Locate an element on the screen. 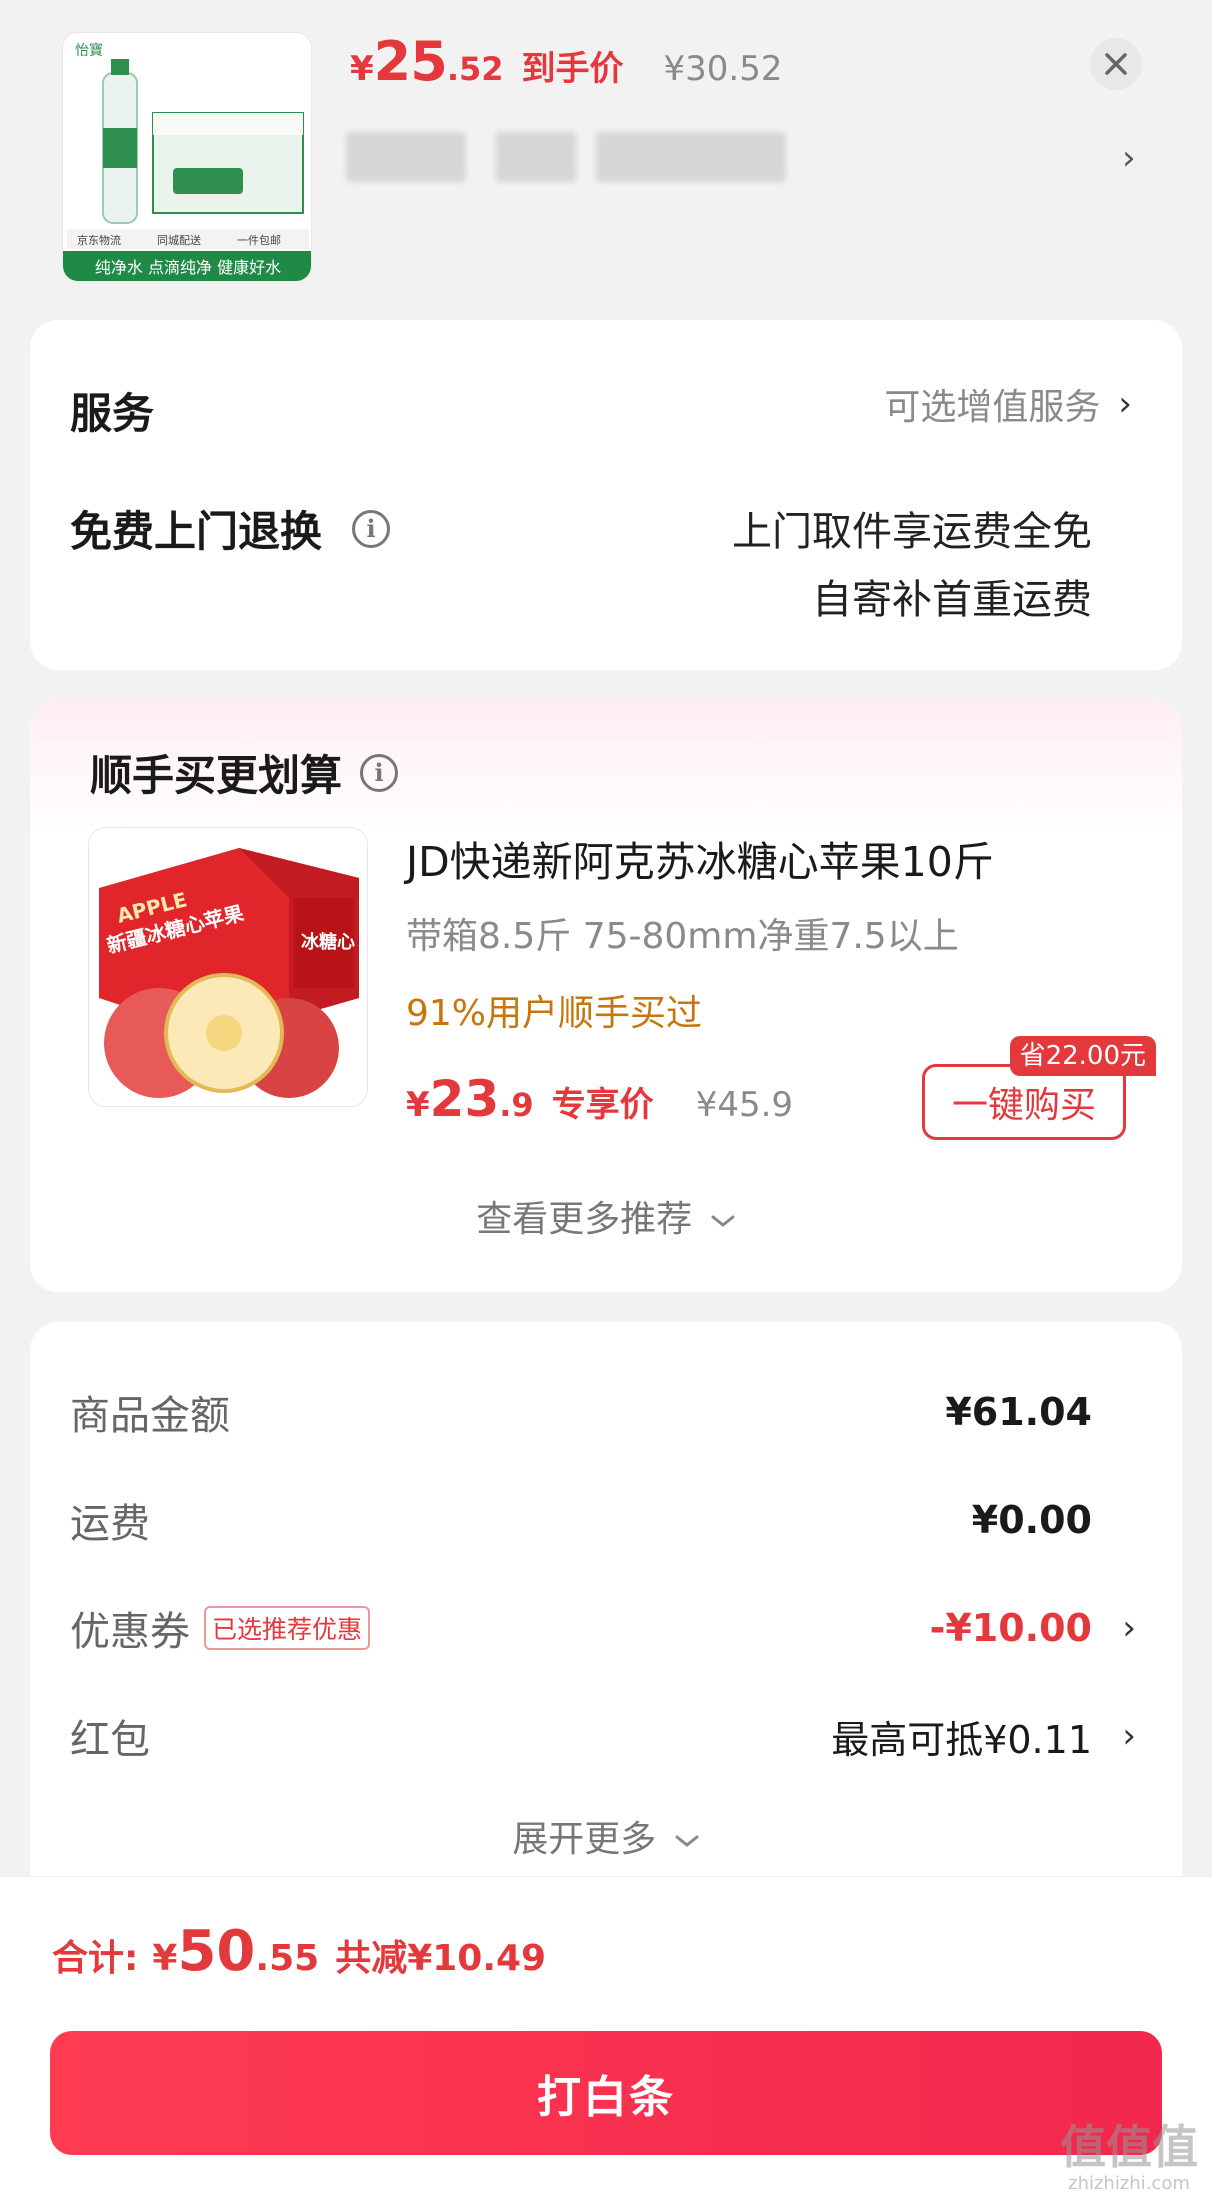 The height and width of the screenshot is (2192, 1212). recommend-original-price: ¥45.9 is located at coordinates (744, 1105).